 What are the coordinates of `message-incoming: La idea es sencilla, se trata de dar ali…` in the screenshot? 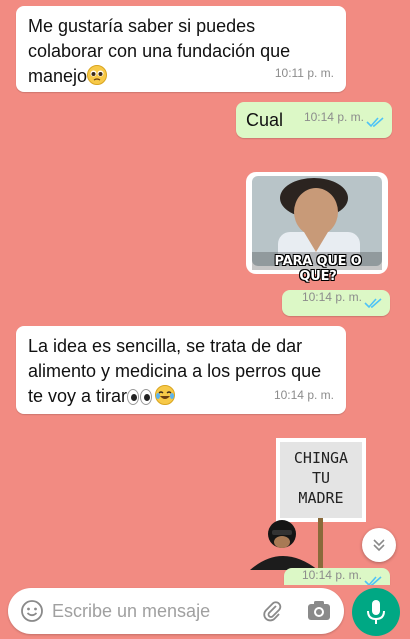 It's located at (181, 370).